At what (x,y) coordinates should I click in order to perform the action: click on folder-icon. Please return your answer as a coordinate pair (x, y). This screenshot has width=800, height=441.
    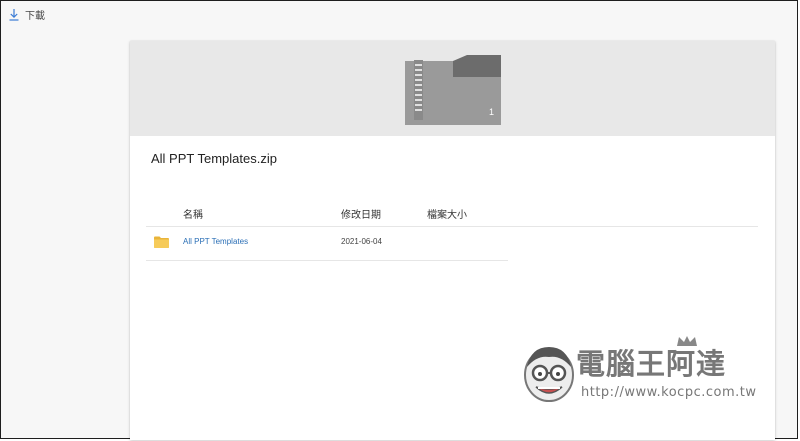
    Looking at the image, I should click on (161, 242).